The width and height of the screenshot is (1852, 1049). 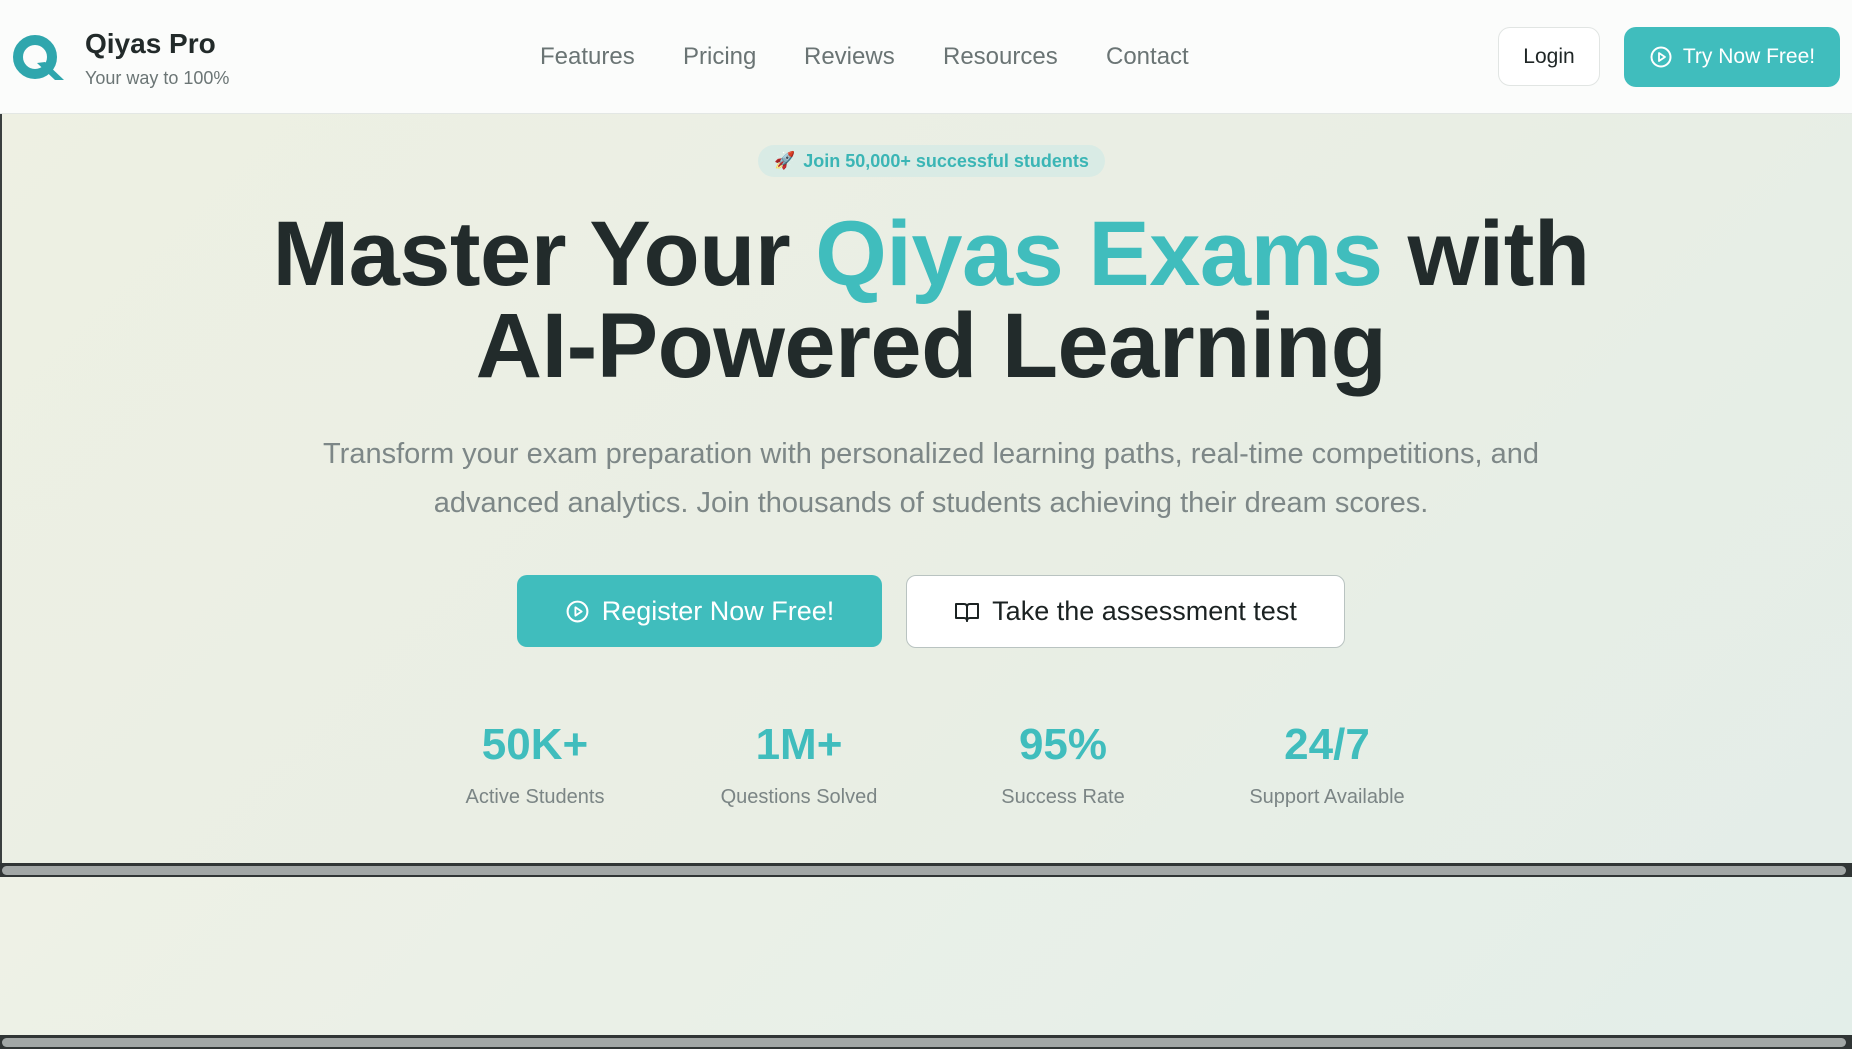 What do you see at coordinates (785, 160) in the screenshot?
I see `rocket-icon: 🚀` at bounding box center [785, 160].